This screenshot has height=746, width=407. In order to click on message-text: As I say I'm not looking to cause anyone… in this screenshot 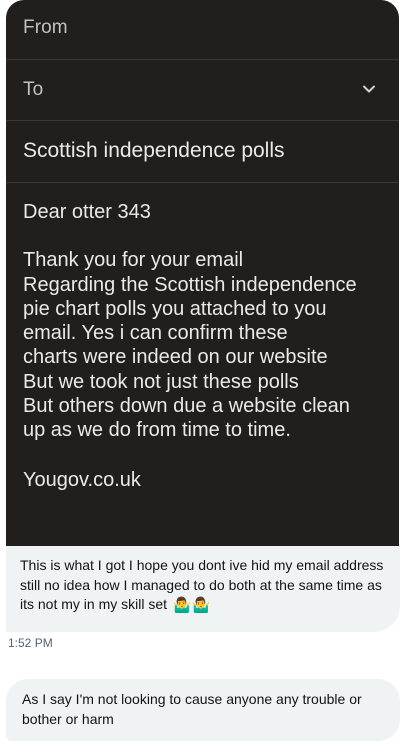, I will do `click(192, 709)`.